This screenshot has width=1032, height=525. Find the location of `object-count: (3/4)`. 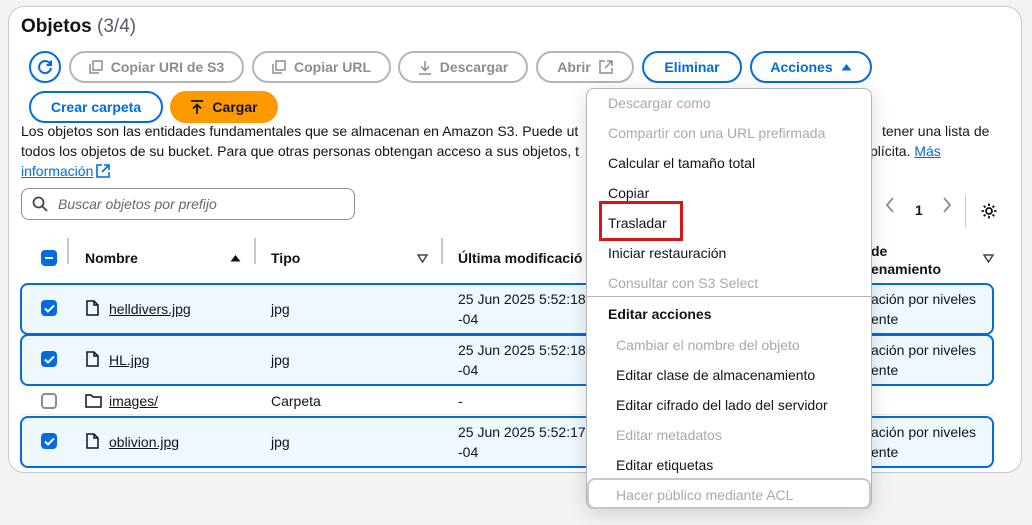

object-count: (3/4) is located at coordinates (117, 26).